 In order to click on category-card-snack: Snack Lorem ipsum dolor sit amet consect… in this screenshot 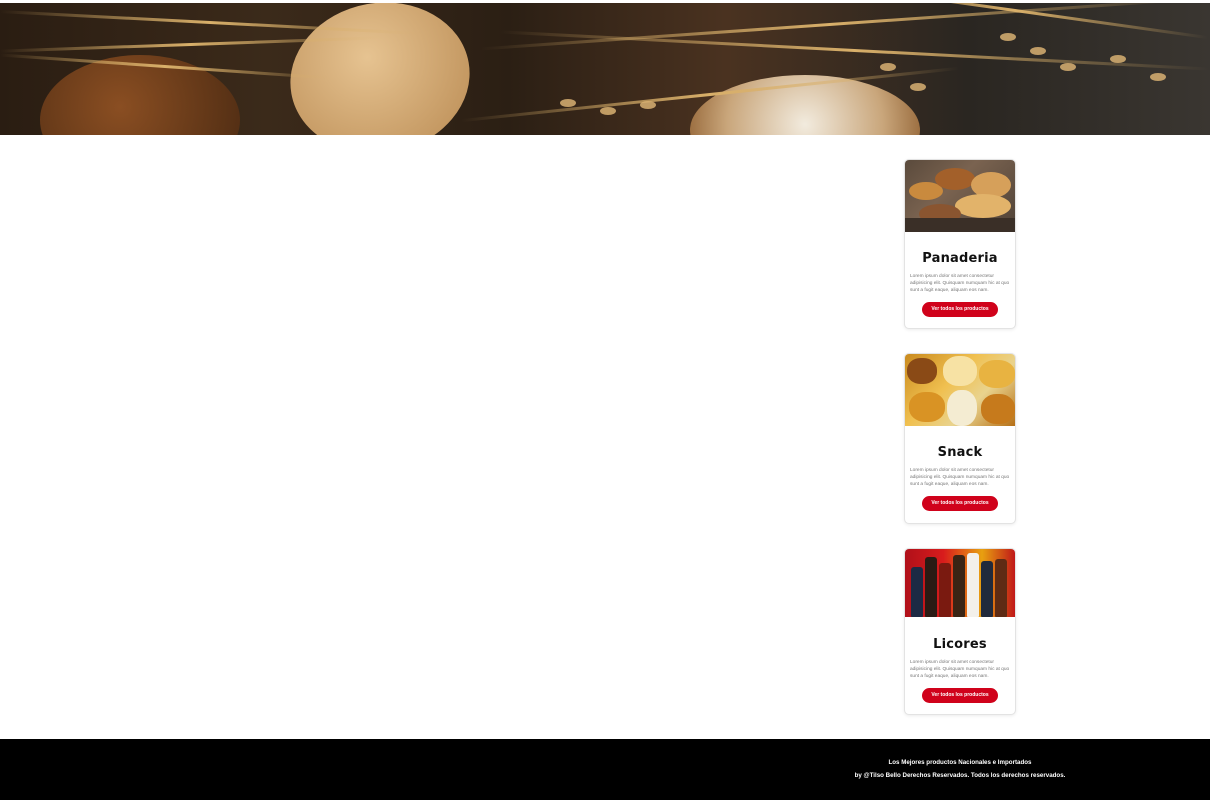, I will do `click(960, 438)`.